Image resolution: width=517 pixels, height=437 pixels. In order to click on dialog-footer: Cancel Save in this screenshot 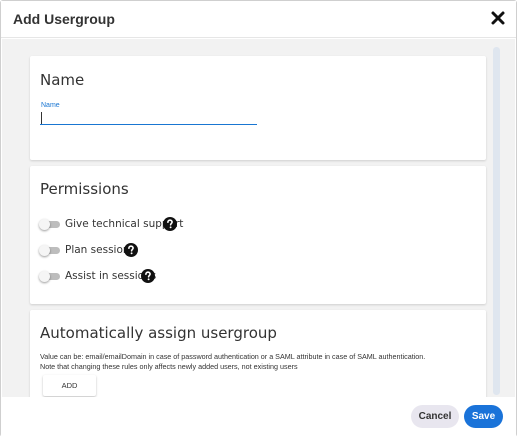, I will do `click(258, 417)`.